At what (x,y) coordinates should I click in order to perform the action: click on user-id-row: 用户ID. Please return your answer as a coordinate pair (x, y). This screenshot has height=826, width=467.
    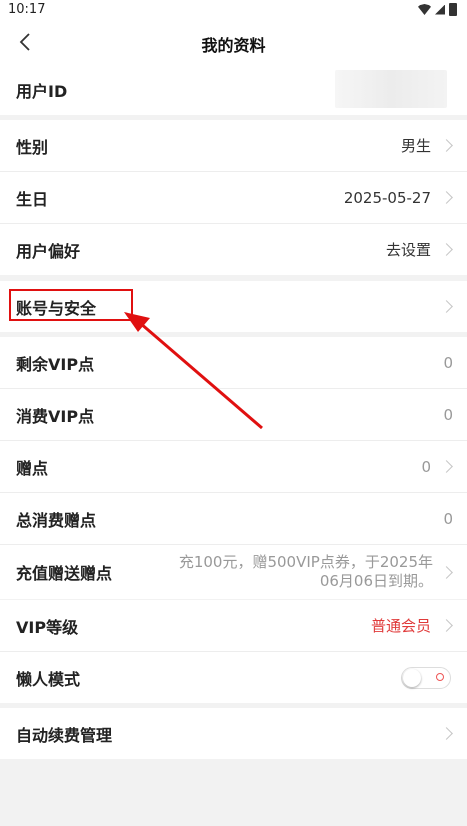
    Looking at the image, I should click on (233, 89).